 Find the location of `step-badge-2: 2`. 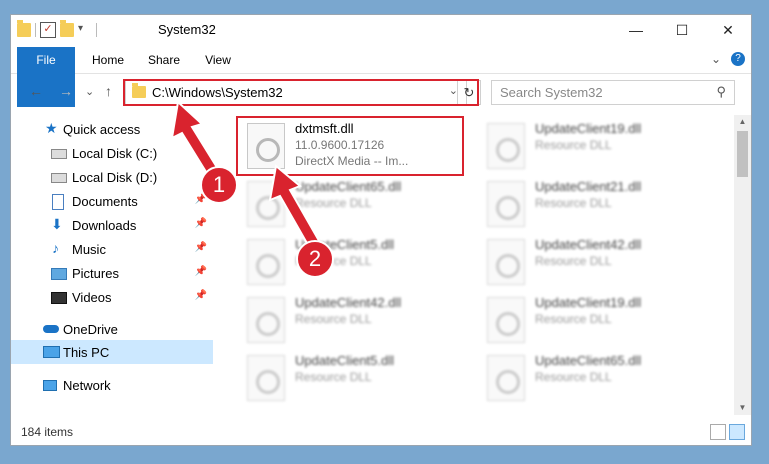

step-badge-2: 2 is located at coordinates (315, 259).